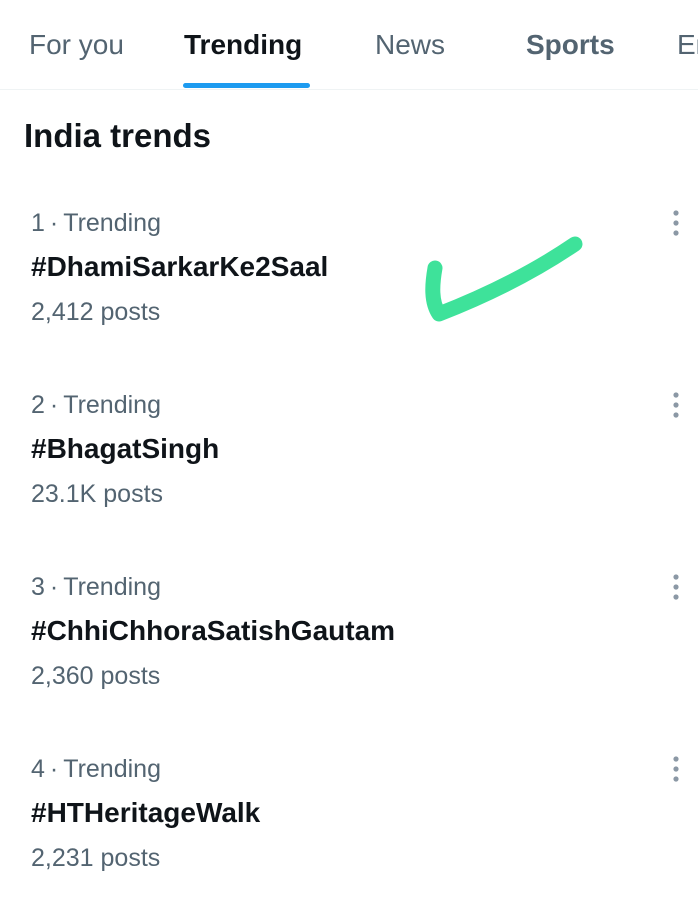 The height and width of the screenshot is (904, 698). Describe the element at coordinates (243, 45) in the screenshot. I see `tab-trending: Trending` at that location.